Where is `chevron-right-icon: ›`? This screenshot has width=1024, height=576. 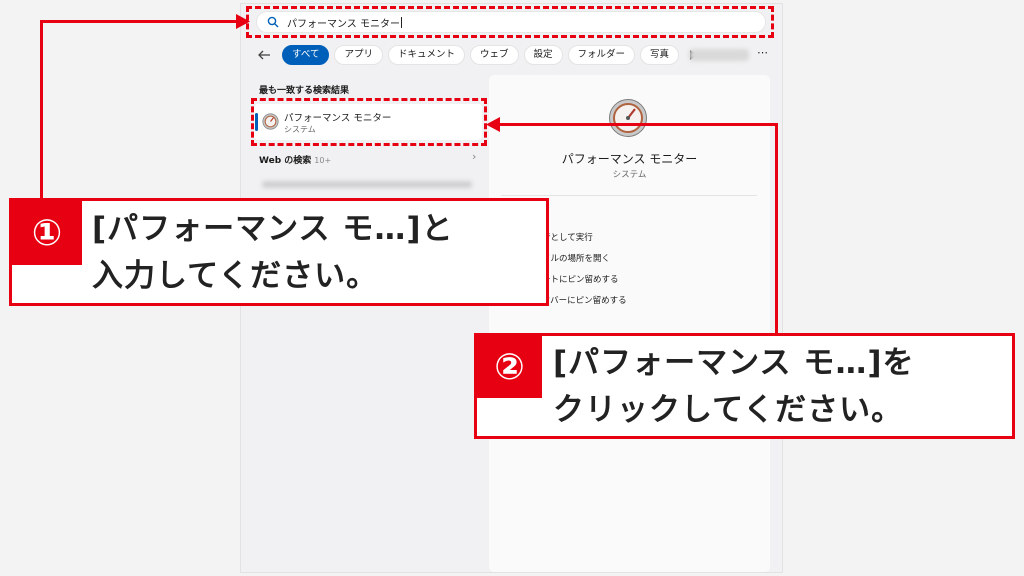 chevron-right-icon: › is located at coordinates (474, 156).